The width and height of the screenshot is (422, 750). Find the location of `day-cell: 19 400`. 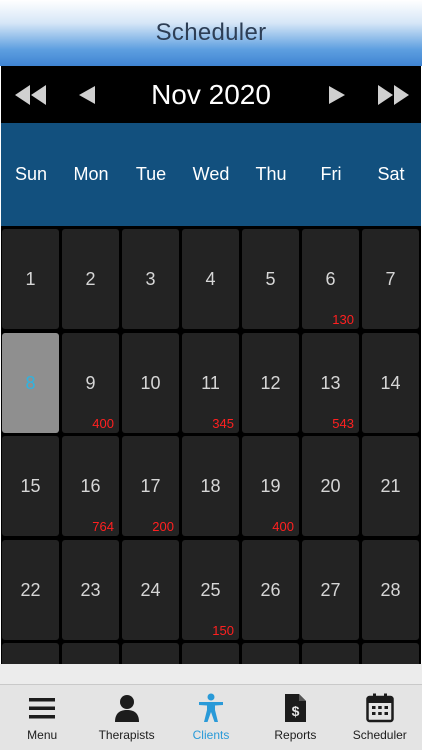

day-cell: 19 400 is located at coordinates (270, 486).